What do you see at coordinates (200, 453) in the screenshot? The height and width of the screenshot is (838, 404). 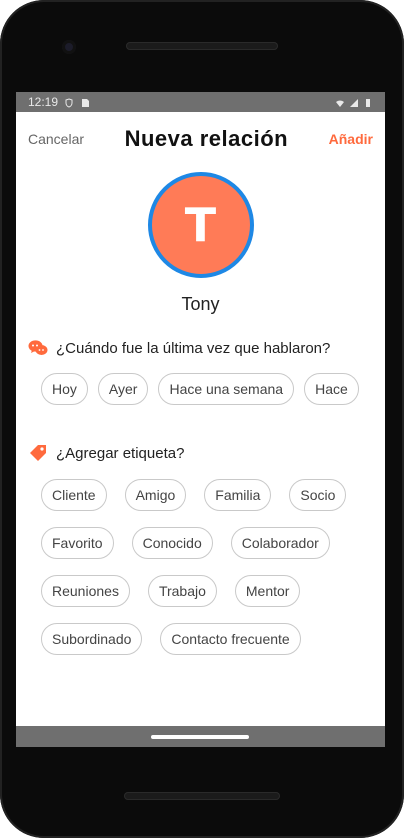 I see `tags-title: ¿Agregar etiqueta?` at bounding box center [200, 453].